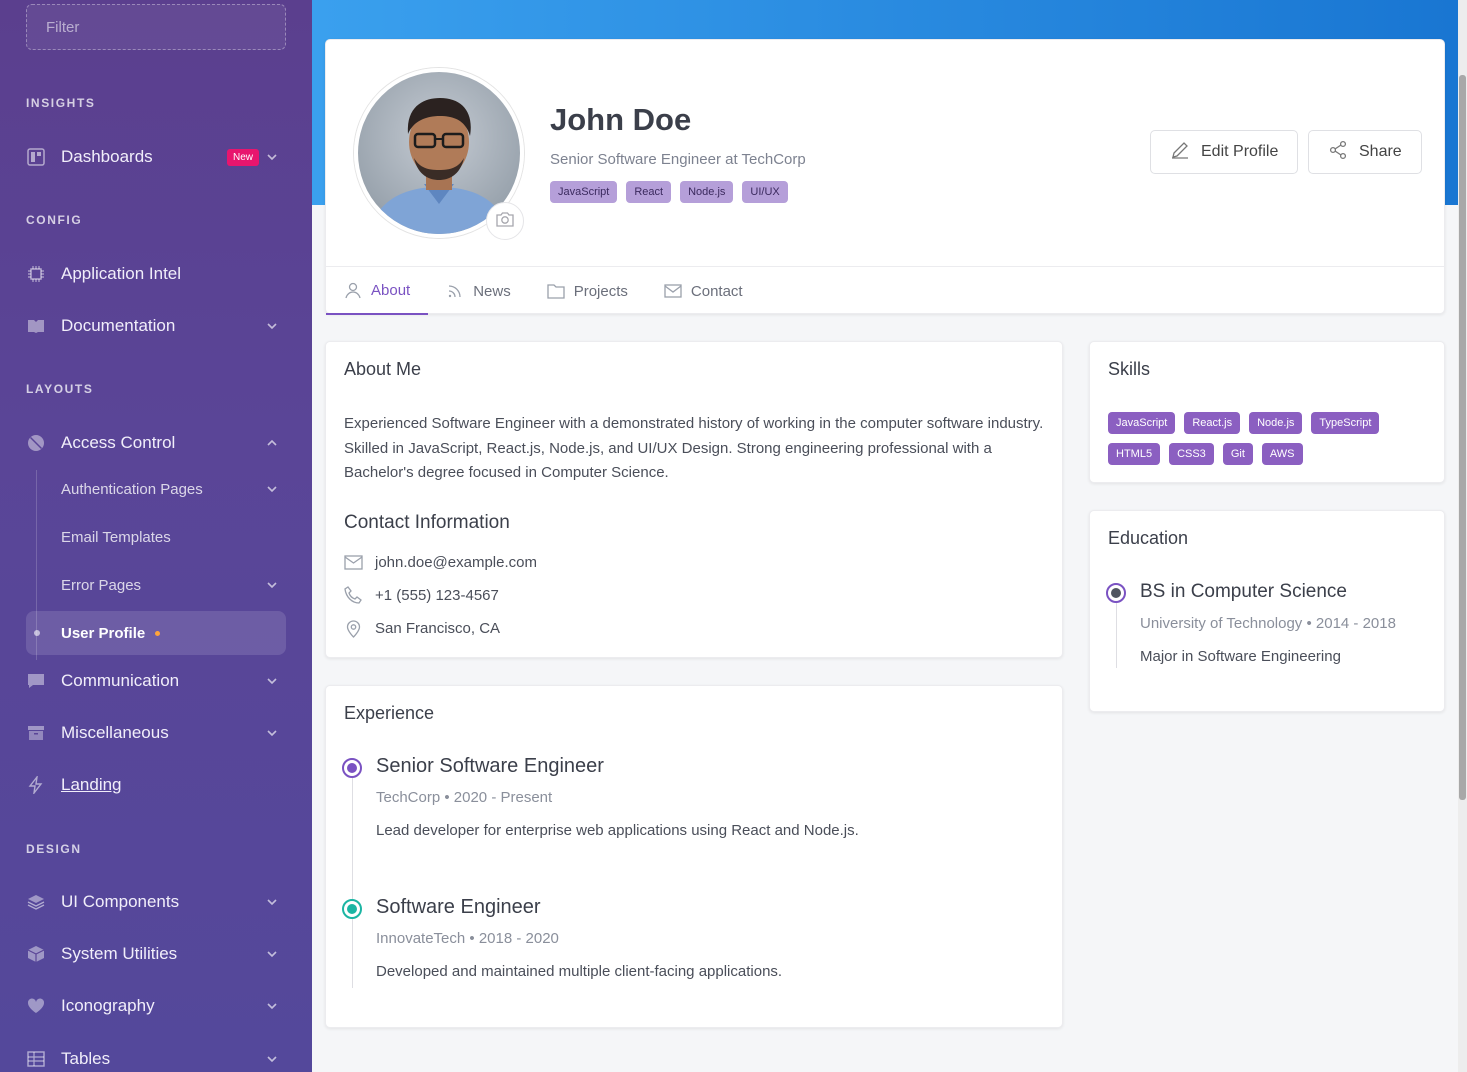 This screenshot has width=1467, height=1072. I want to click on page-scrollbar, so click(1462, 536).